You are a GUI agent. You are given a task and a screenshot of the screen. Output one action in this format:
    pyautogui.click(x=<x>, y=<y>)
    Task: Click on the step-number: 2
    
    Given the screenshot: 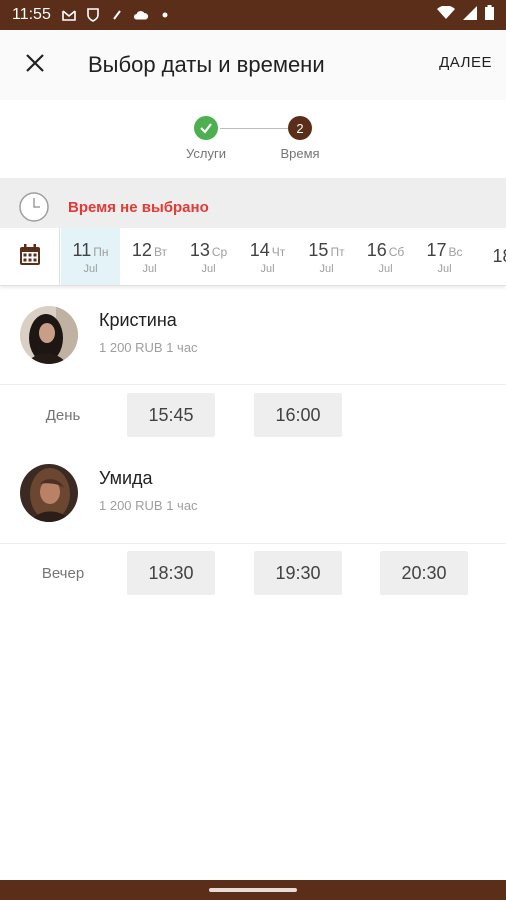 What is the action you would take?
    pyautogui.click(x=300, y=128)
    